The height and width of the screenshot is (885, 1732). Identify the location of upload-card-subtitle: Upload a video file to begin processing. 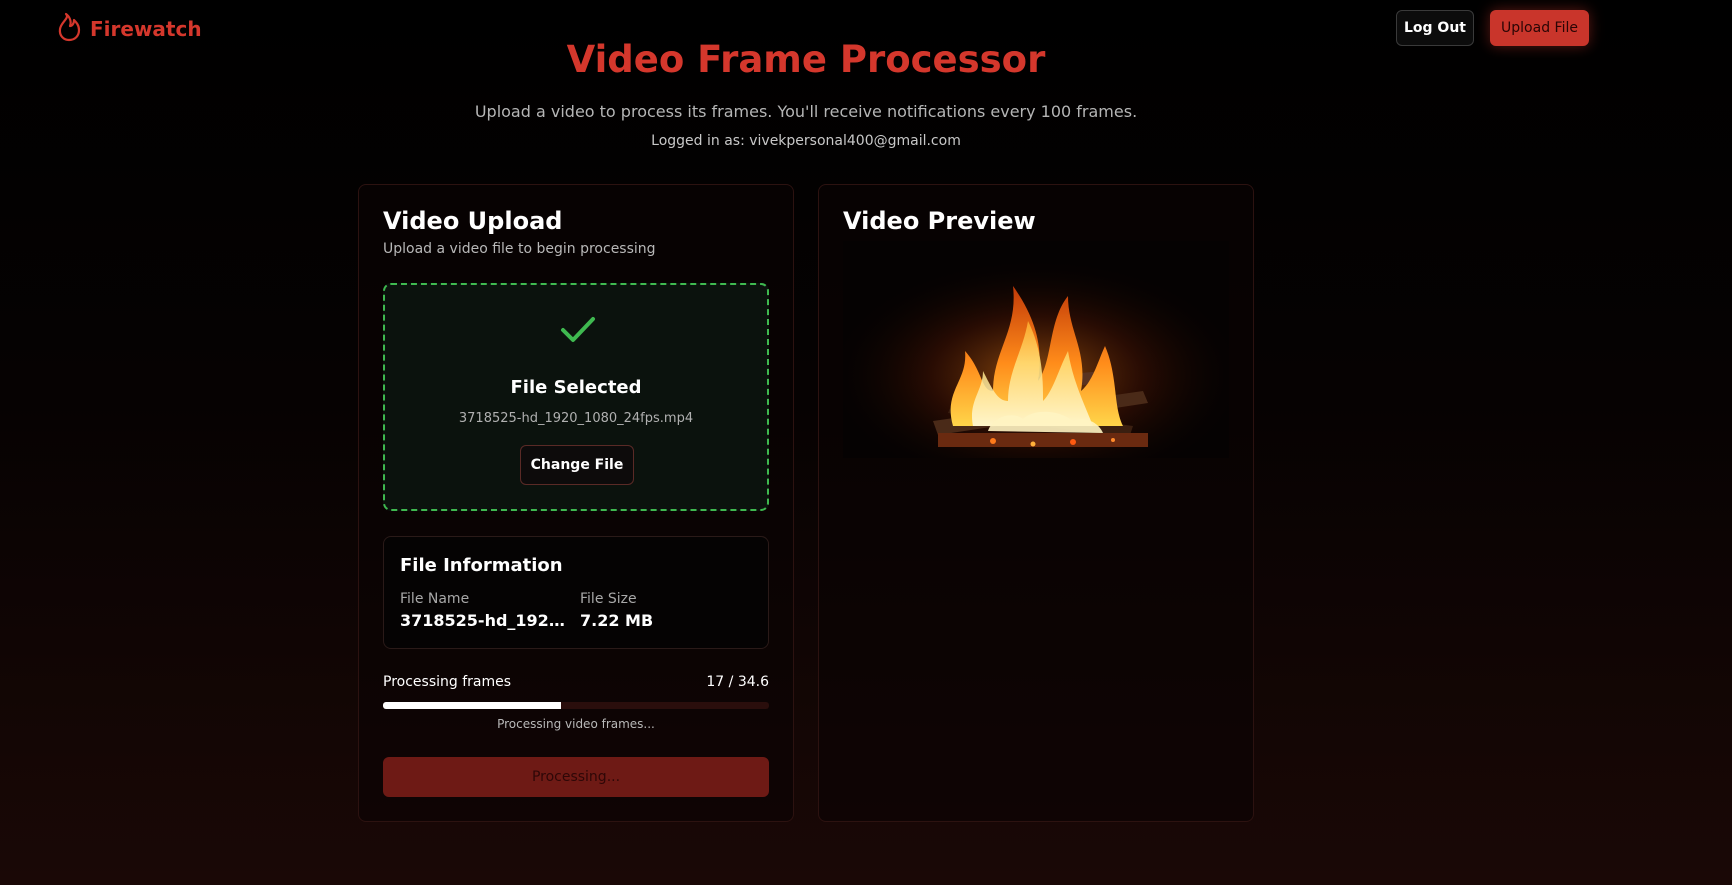
(519, 249).